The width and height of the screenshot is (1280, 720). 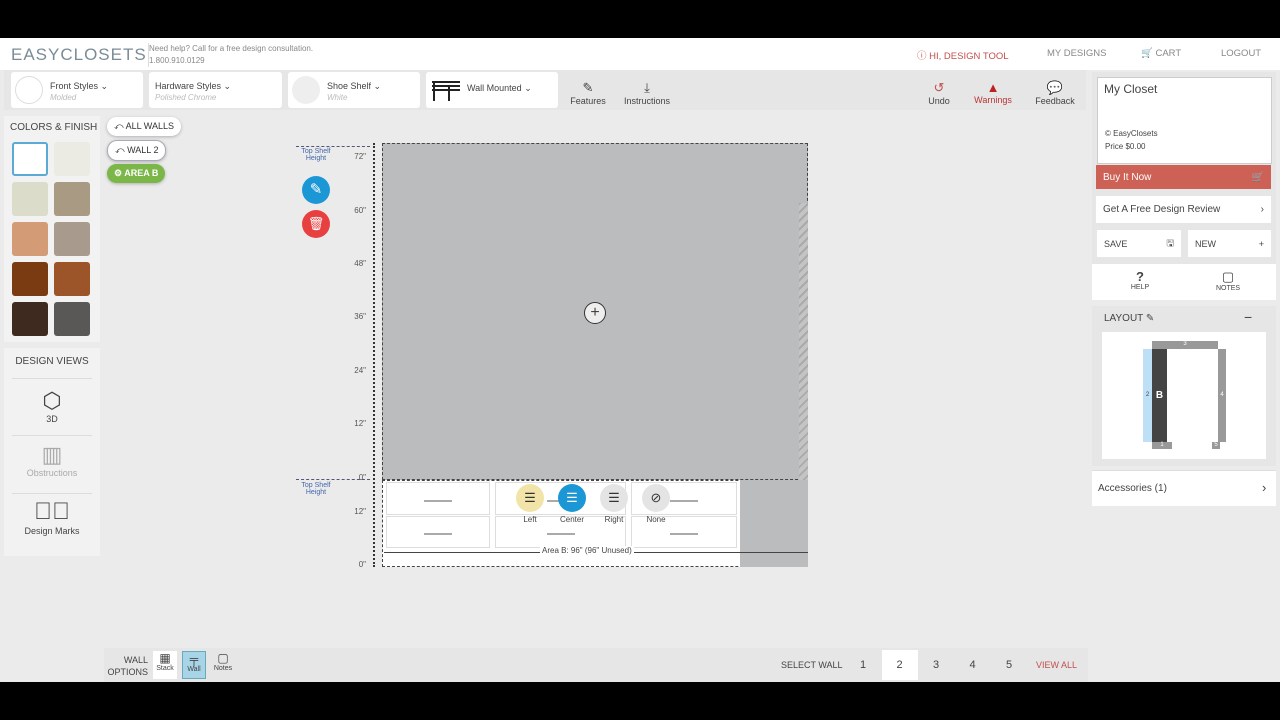 I want to click on stack-button: ▦ Stack, so click(x=165, y=665).